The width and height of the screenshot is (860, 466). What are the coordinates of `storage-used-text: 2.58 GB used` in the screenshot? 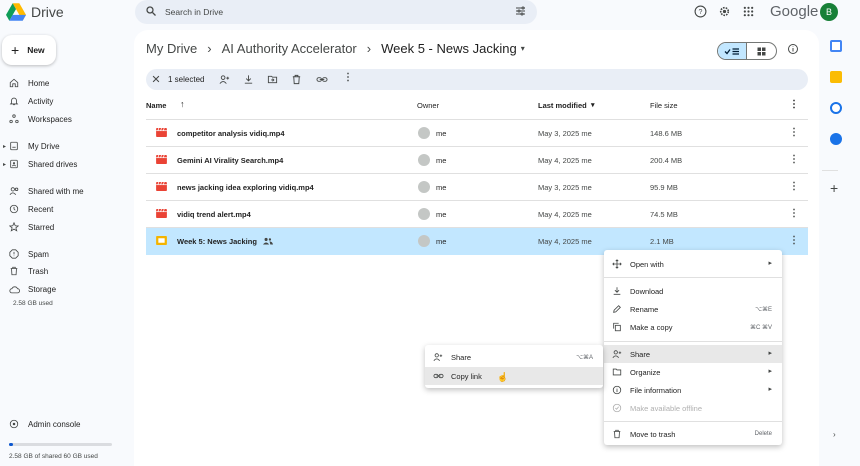 It's located at (33, 303).